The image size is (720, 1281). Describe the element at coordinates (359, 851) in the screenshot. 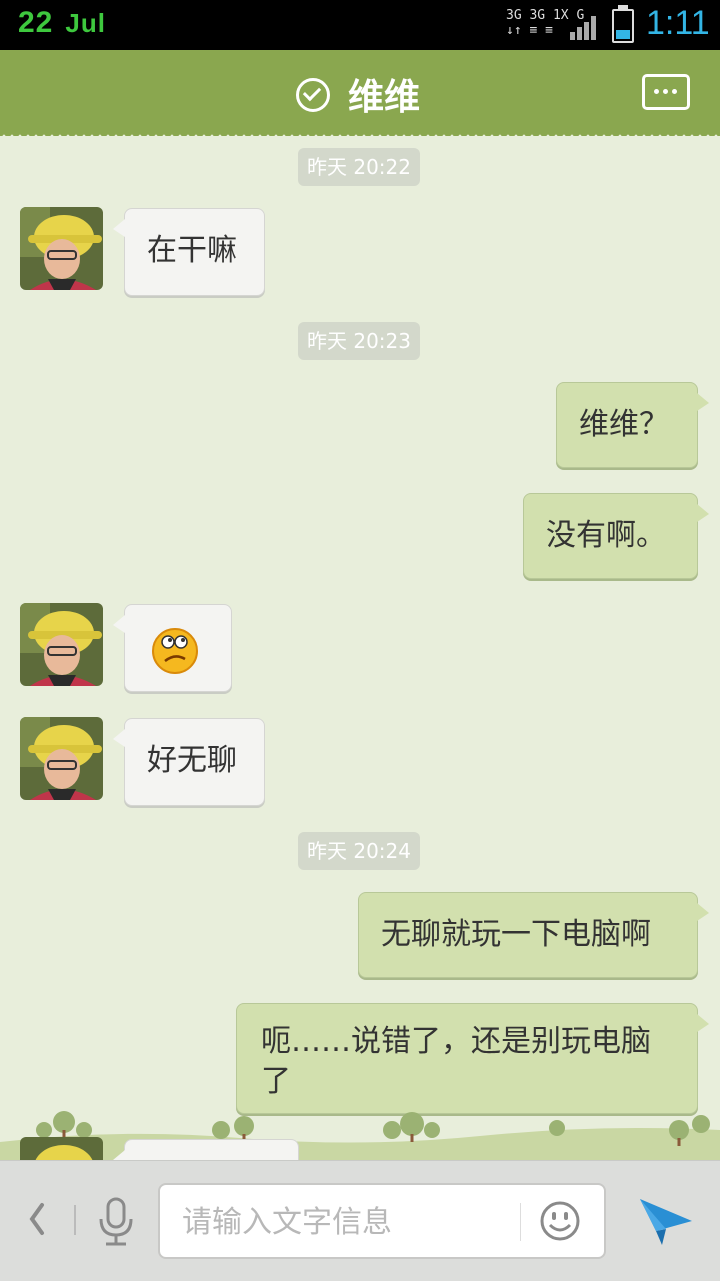

I see `timestamp: 昨天 20:24` at that location.